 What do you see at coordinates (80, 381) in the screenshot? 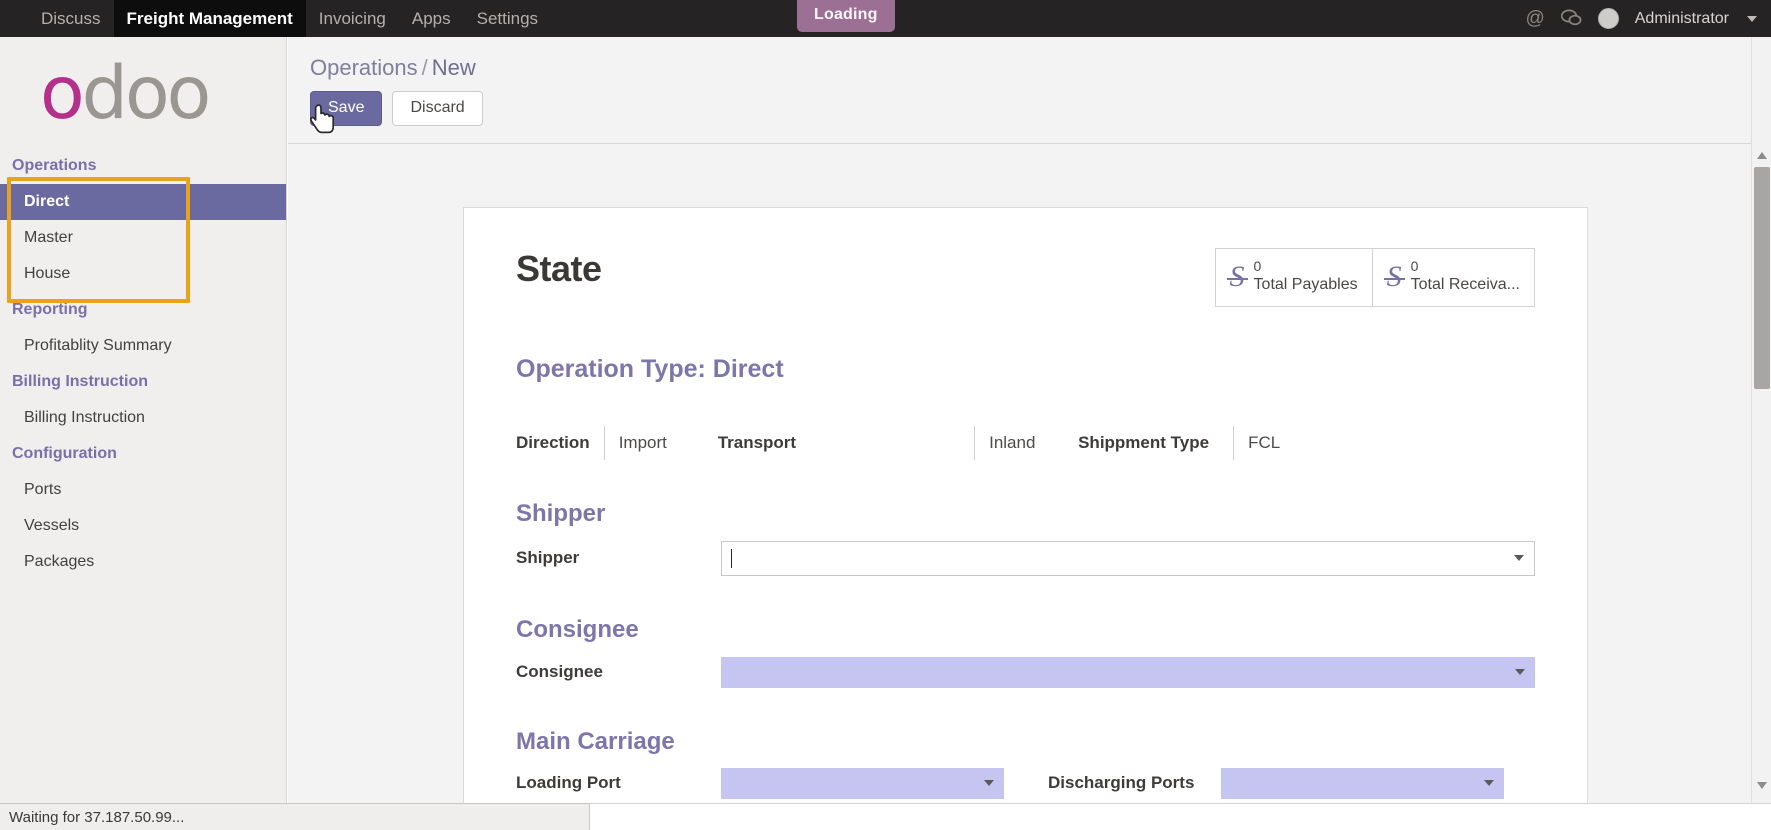
I see `sidebar-group-billing-instruction: Billing Instruction` at bounding box center [80, 381].